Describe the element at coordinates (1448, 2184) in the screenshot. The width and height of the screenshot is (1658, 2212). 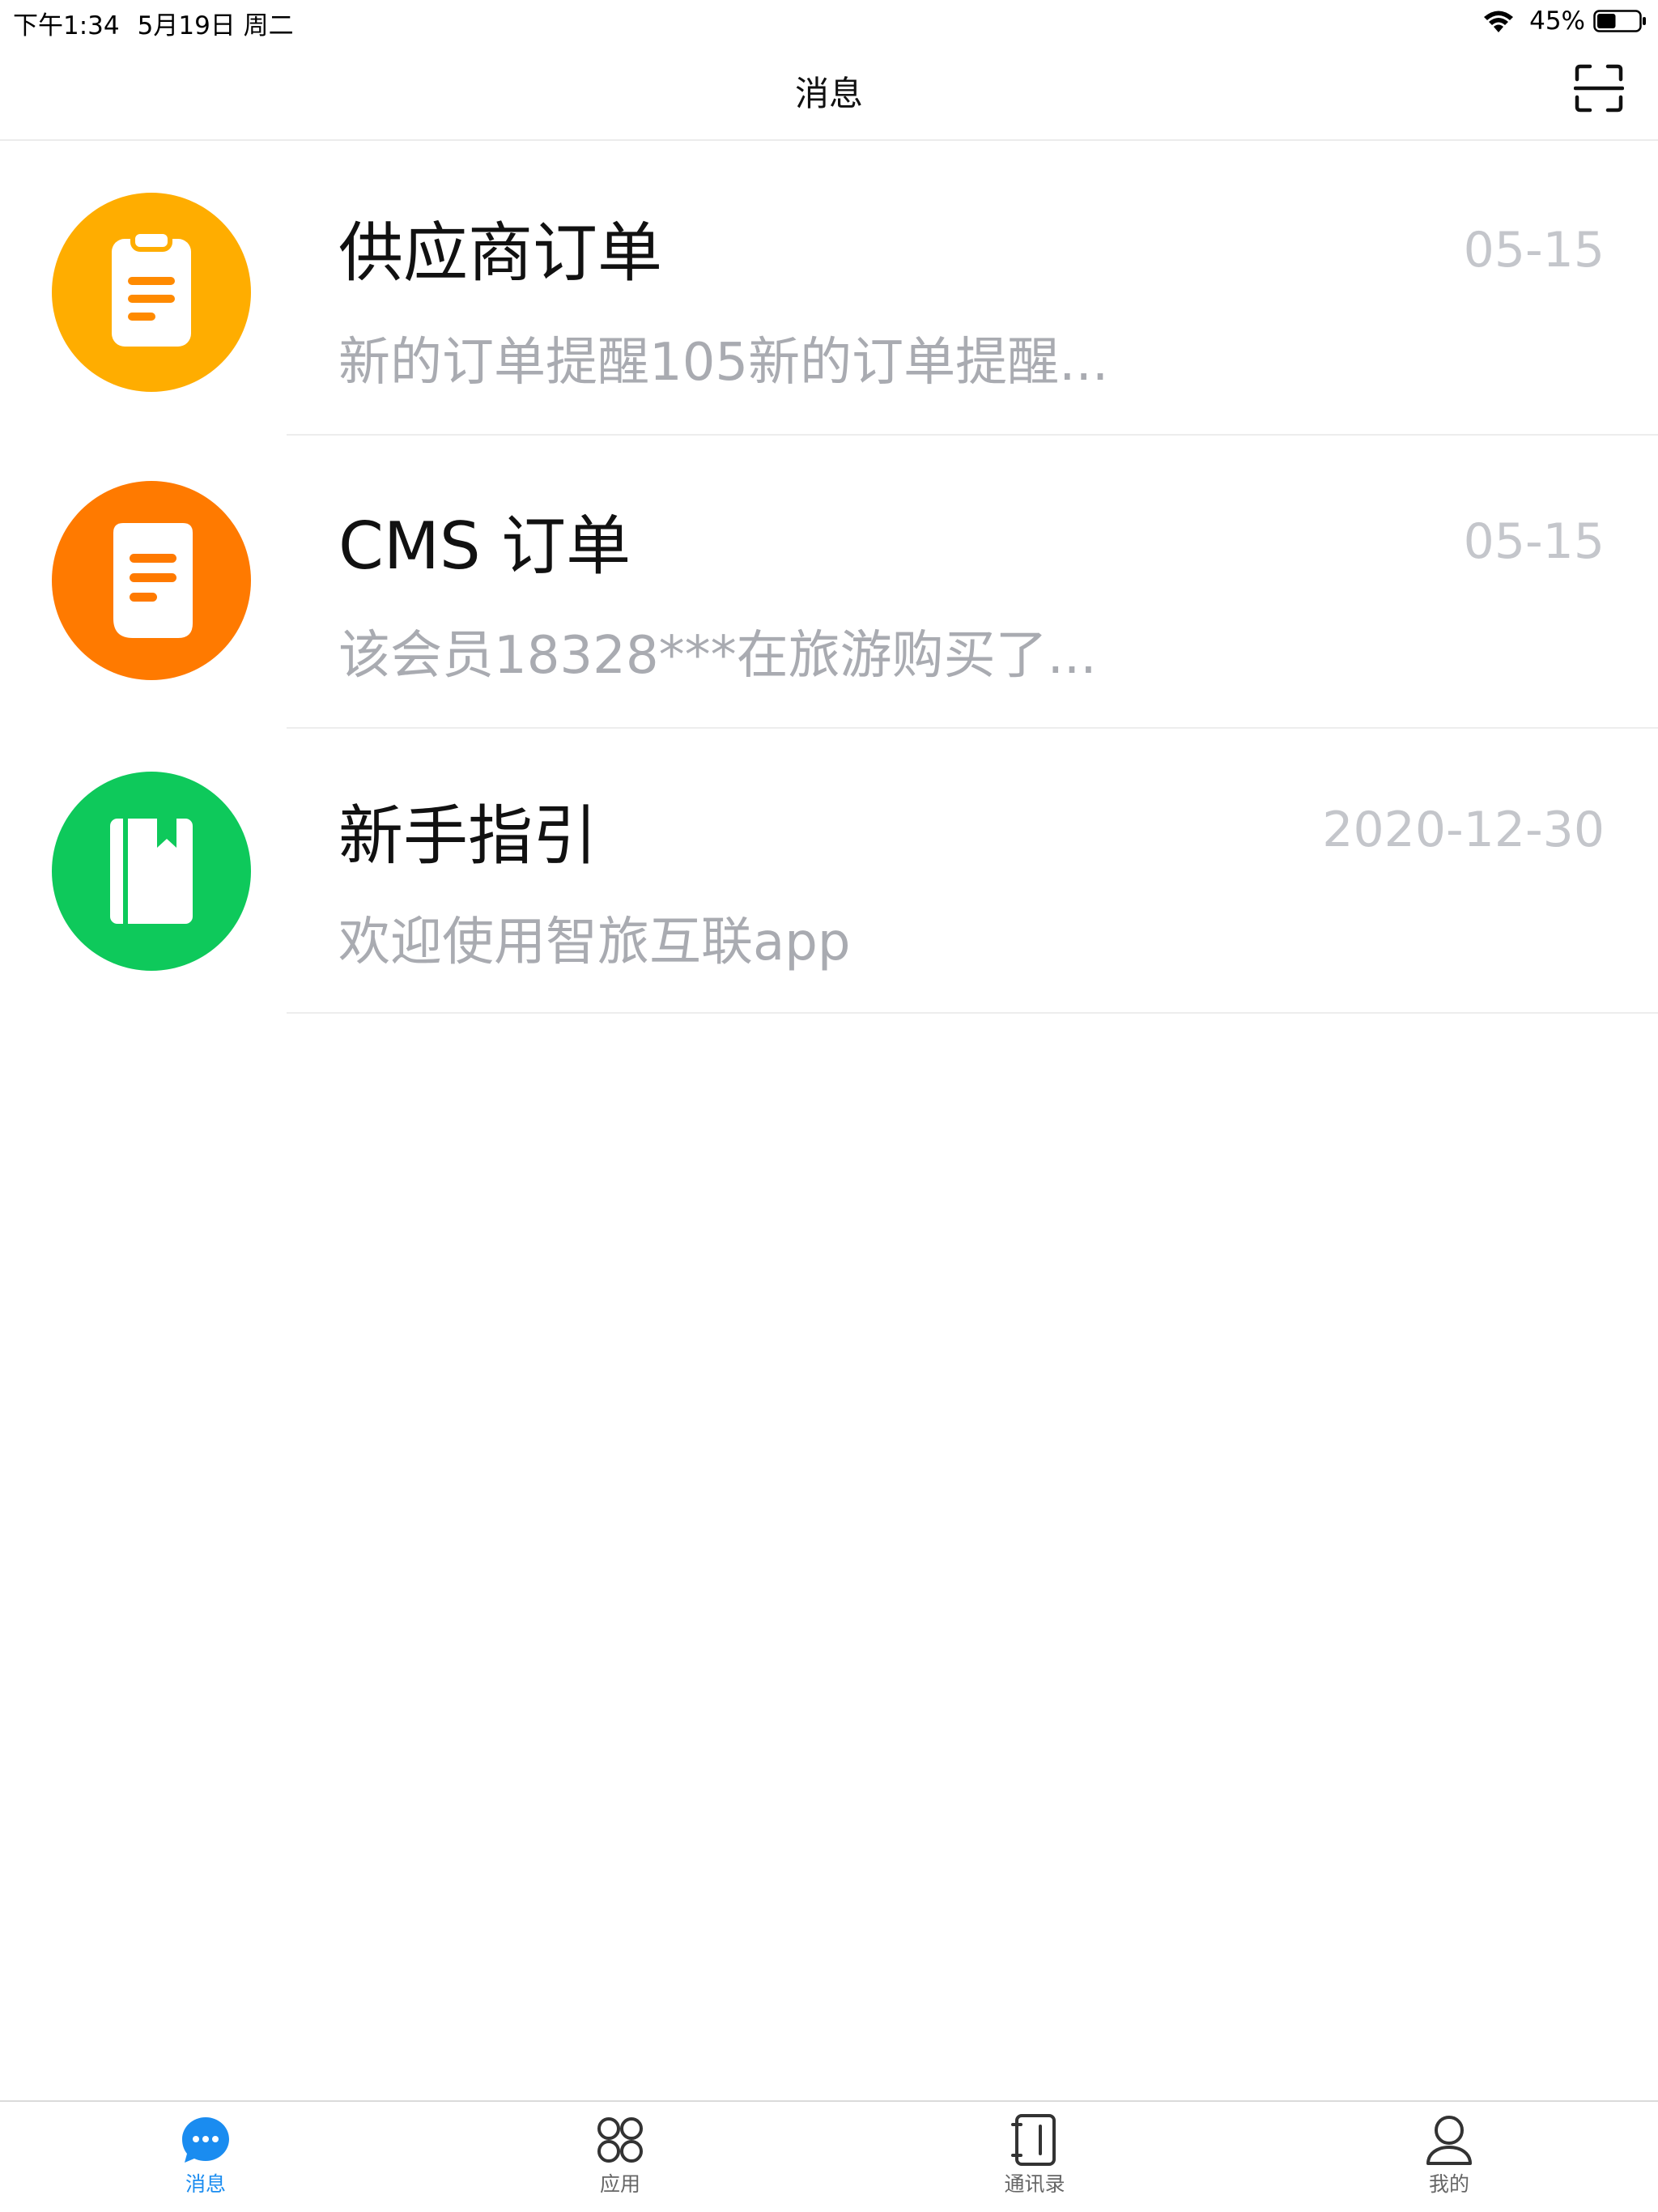
I see `tab-label: 我的` at that location.